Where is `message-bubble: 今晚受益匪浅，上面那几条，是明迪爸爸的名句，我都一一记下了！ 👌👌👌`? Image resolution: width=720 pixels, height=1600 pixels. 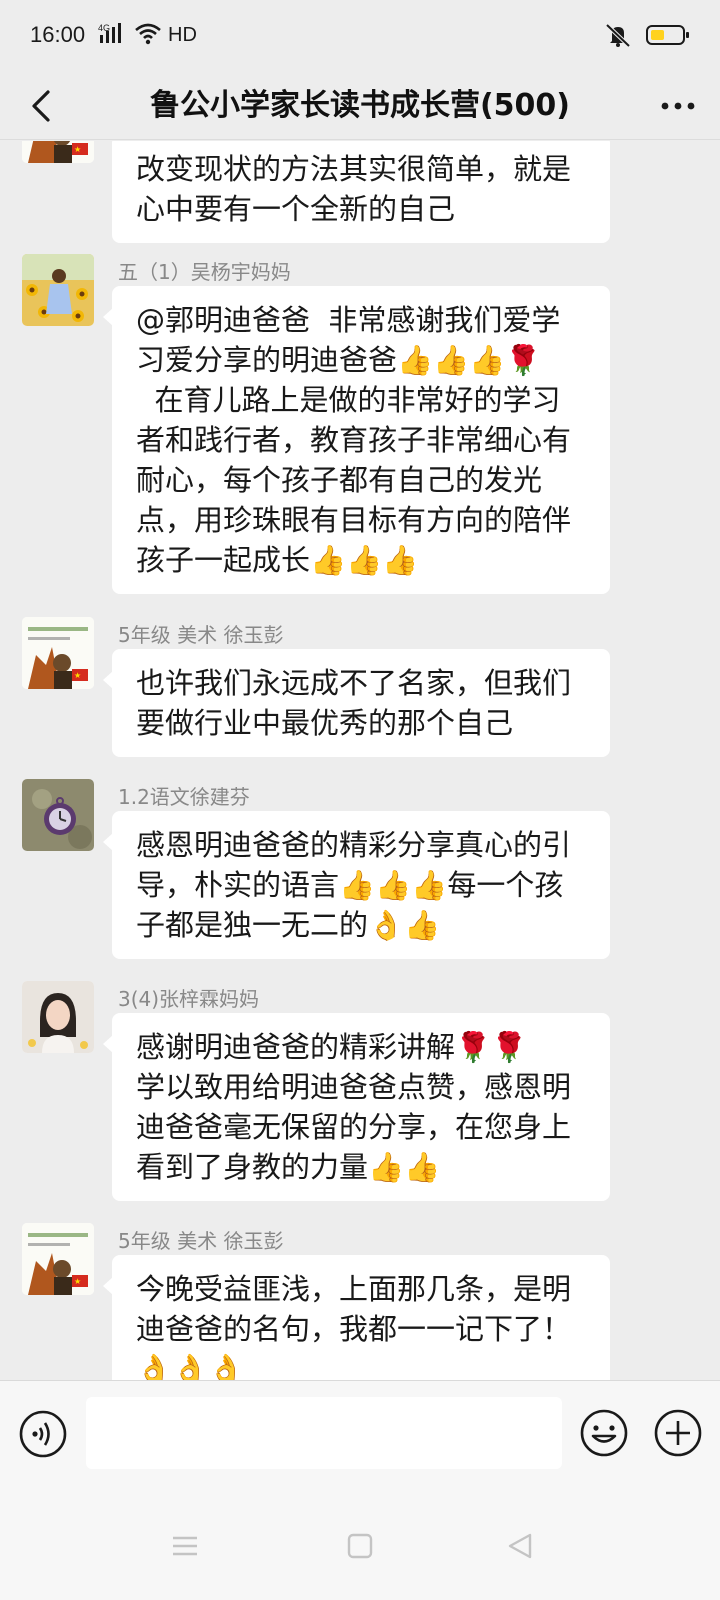
message-bubble: 今晚受益匪浅，上面那几条，是明迪爸爸的名句，我都一一记下了！ 👌👌👌 is located at coordinates (356, 1317).